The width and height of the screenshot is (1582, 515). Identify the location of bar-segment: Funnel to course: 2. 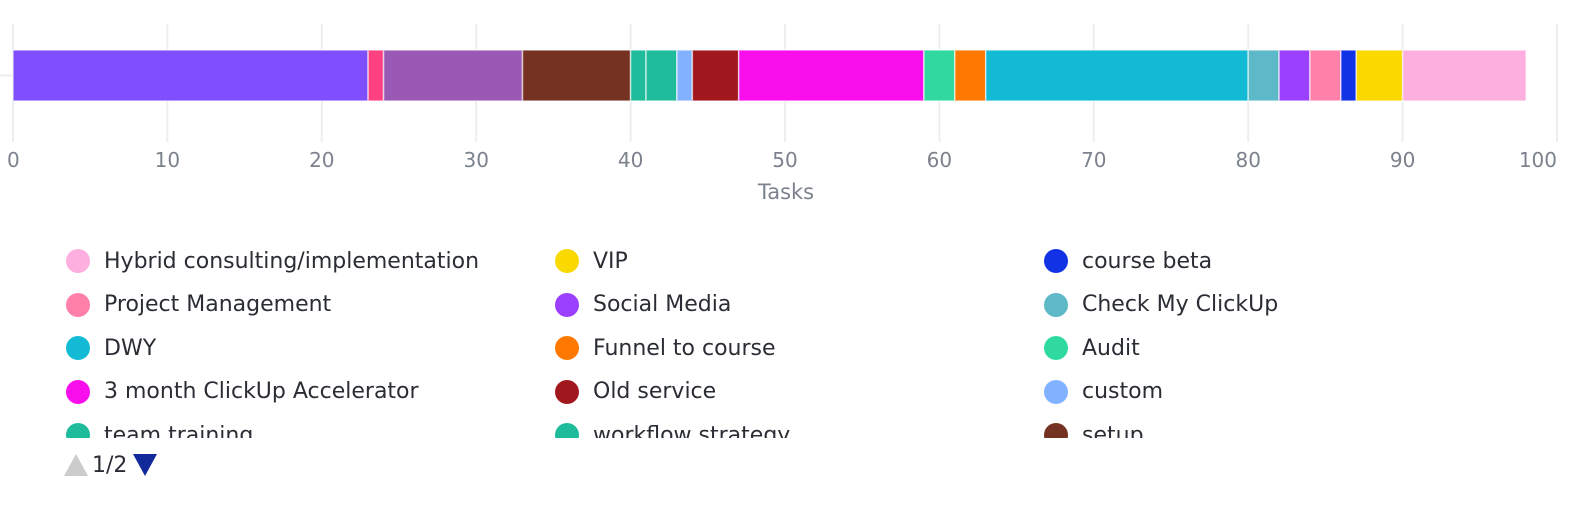
(970, 75).